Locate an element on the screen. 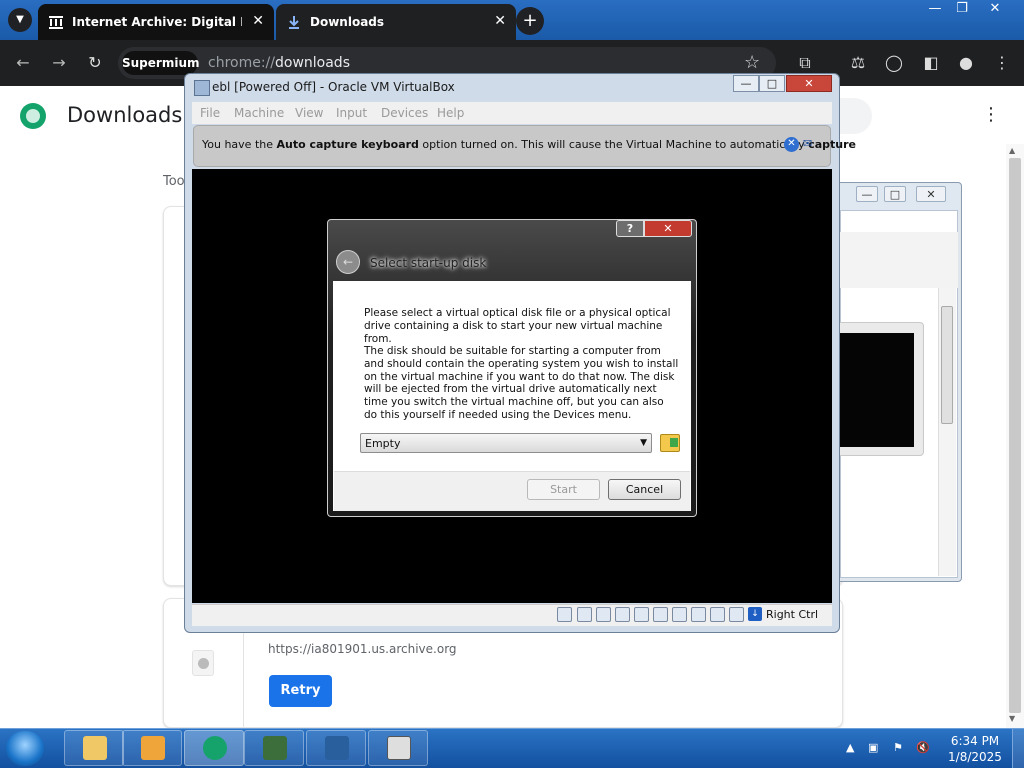  minimize-icon: — is located at coordinates (867, 194).